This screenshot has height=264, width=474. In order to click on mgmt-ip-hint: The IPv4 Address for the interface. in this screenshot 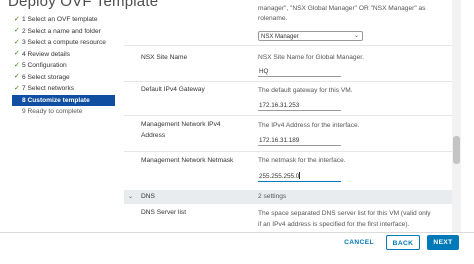, I will do `click(309, 125)`.